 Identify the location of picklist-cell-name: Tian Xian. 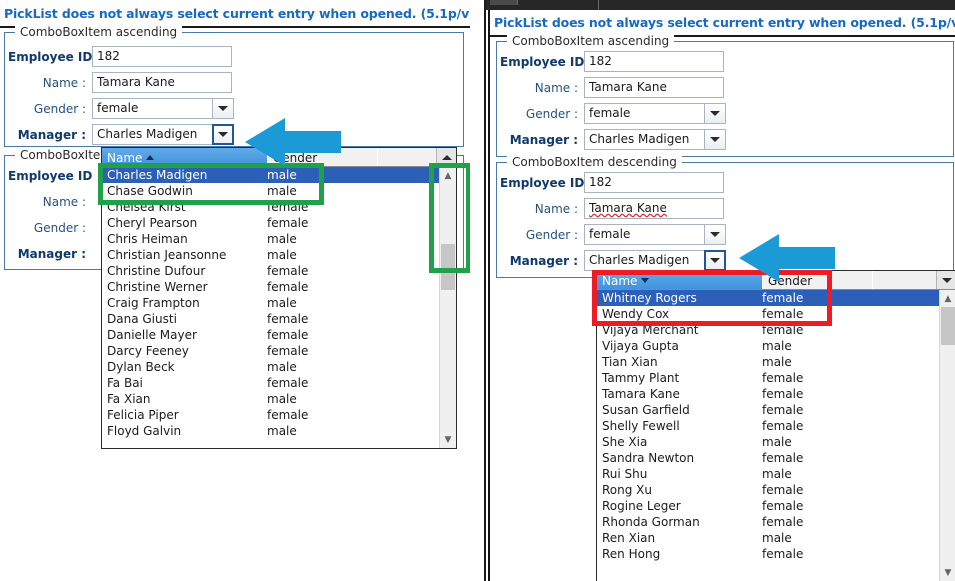
(630, 362).